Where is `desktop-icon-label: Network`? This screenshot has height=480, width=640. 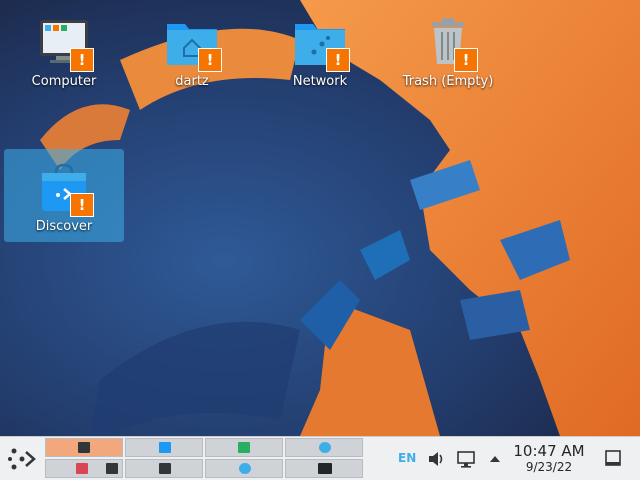 desktop-icon-label: Network is located at coordinates (320, 81).